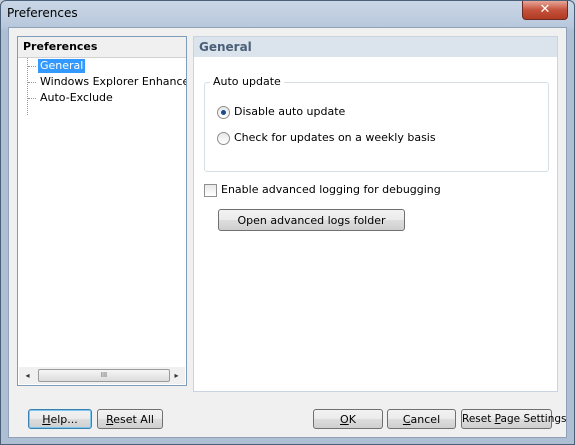 The height and width of the screenshot is (445, 575). Describe the element at coordinates (352, 419) in the screenshot. I see `button-label: K` at that location.